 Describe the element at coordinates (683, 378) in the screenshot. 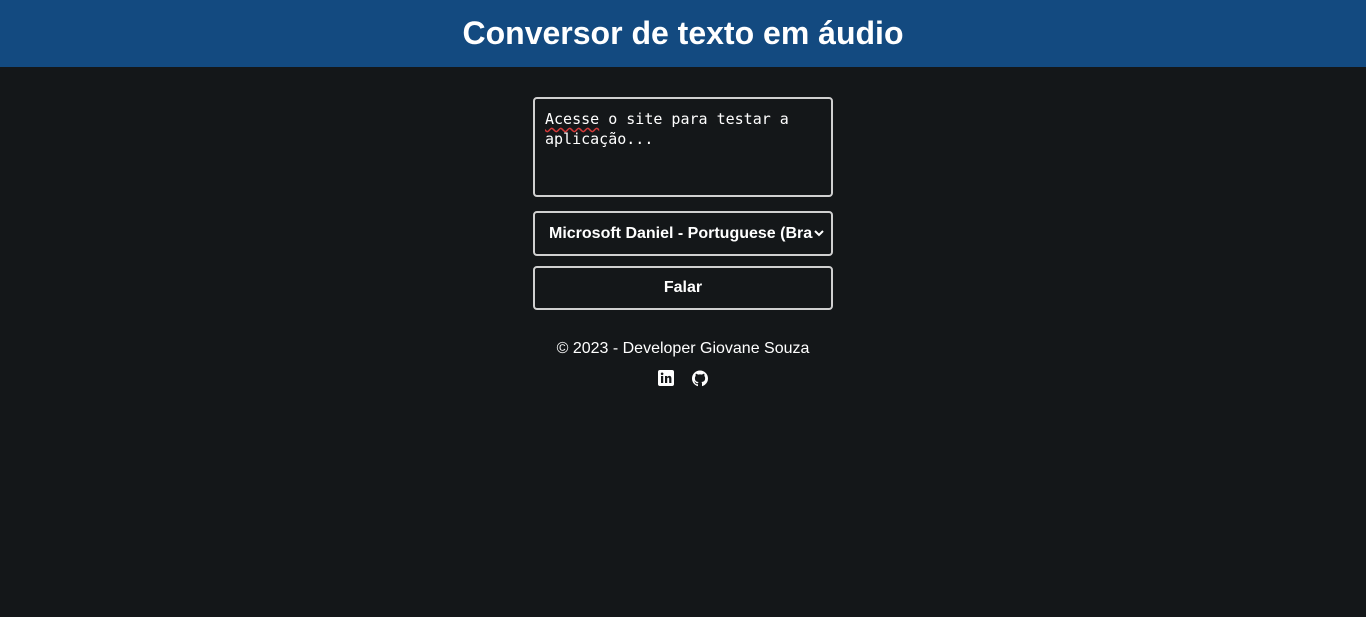

I see `social-links` at that location.